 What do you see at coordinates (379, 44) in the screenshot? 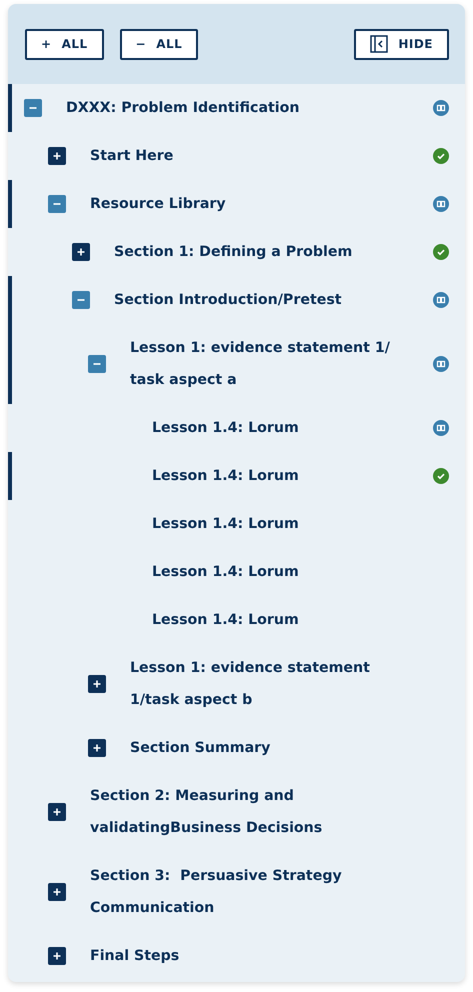
I see `sidebar-collapse-icon` at bounding box center [379, 44].